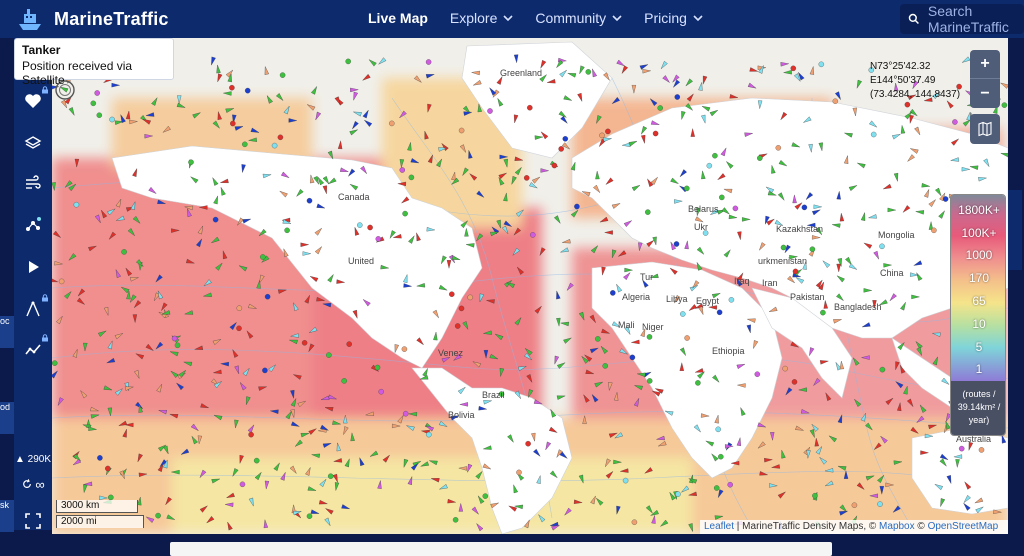  Describe the element at coordinates (33, 183) in the screenshot. I see `weather-button` at that location.